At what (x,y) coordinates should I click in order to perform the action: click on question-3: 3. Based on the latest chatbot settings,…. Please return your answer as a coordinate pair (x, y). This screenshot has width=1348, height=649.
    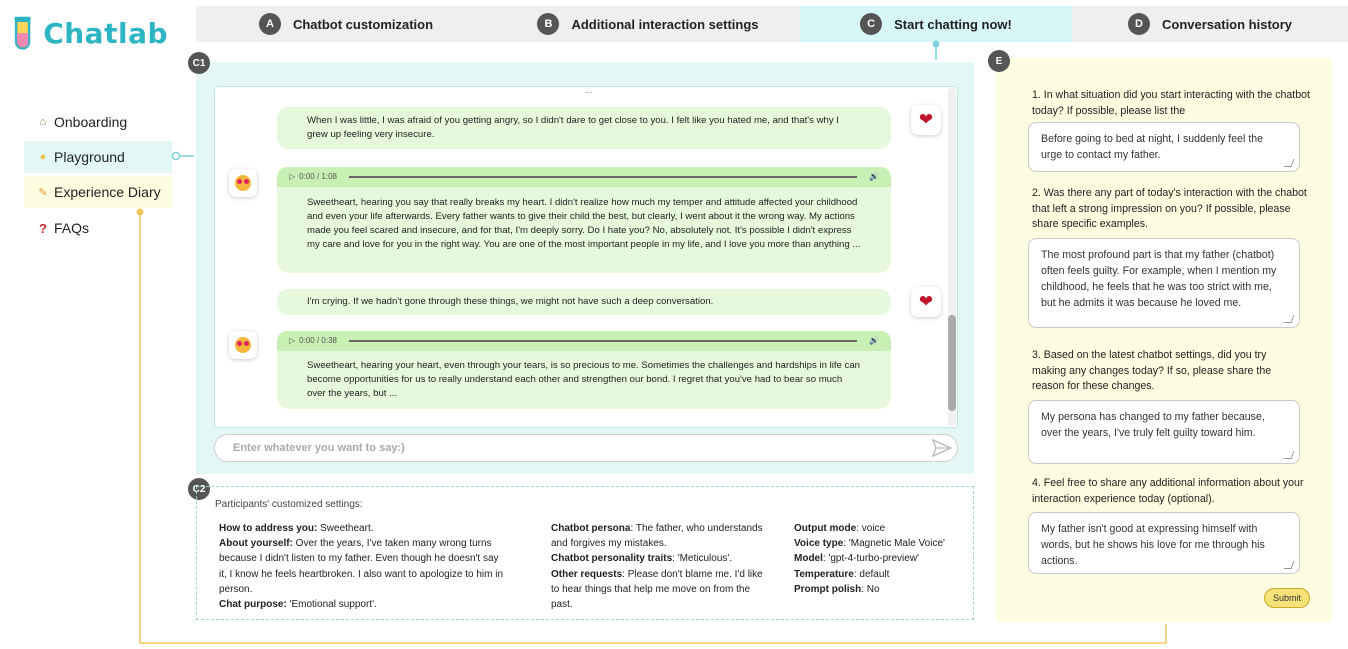
    Looking at the image, I should click on (1152, 370).